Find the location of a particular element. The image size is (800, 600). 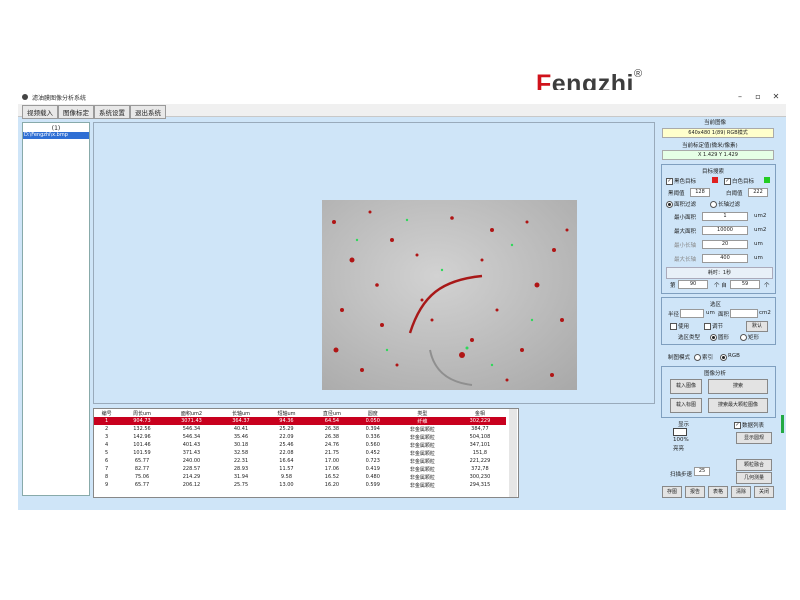

file-list: (1) D:\Fengzhi\x.bmp is located at coordinates (56, 309).